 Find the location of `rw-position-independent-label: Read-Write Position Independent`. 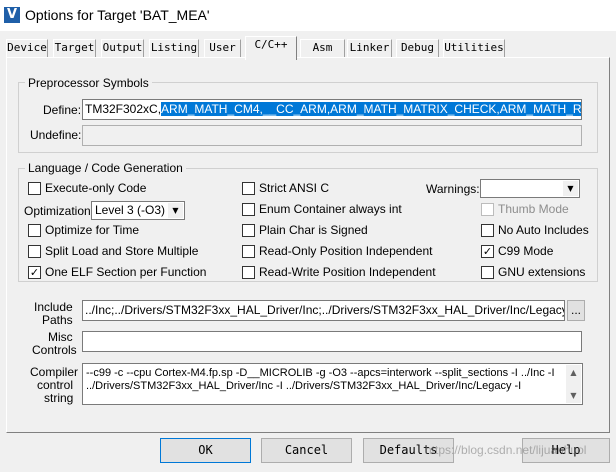

rw-position-independent-label: Read-Write Position Independent is located at coordinates (347, 272).